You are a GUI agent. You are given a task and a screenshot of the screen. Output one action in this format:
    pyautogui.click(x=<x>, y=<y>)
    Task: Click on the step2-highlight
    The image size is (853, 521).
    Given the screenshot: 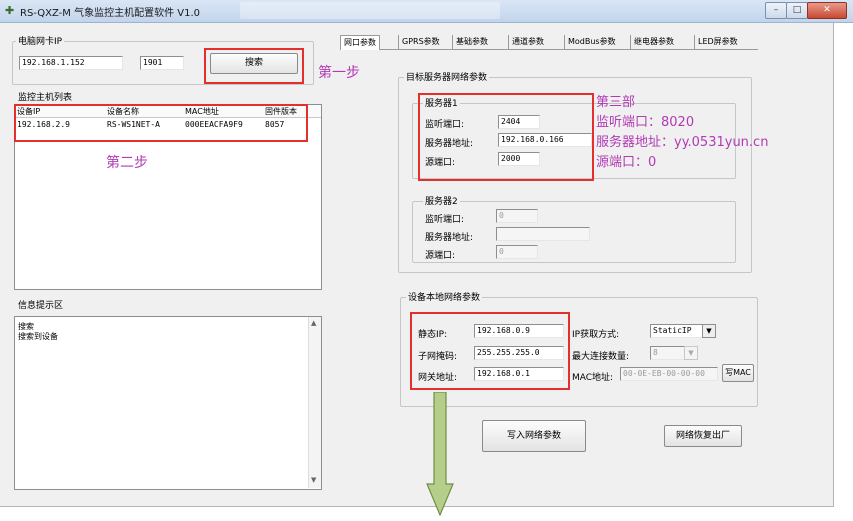 What is the action you would take?
    pyautogui.click(x=161, y=123)
    